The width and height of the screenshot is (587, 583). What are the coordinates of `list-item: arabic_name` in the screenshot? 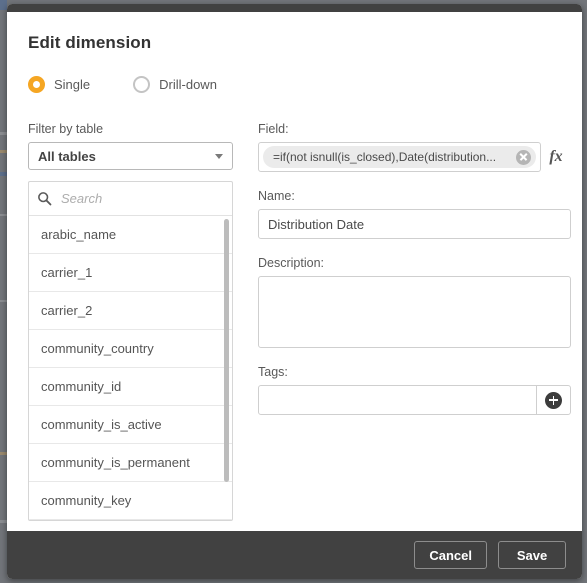 It's located at (130, 235).